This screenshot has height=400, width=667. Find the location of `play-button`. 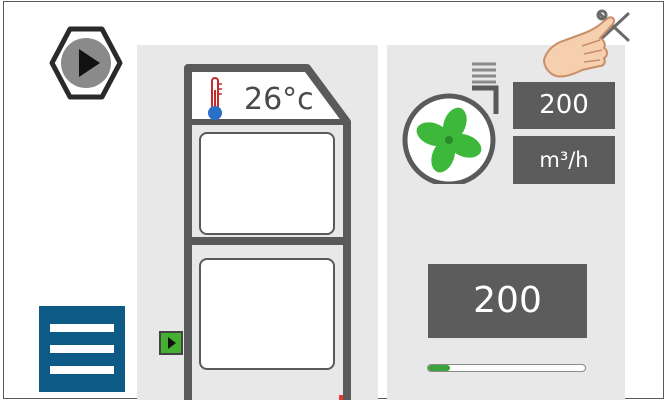

play-button is located at coordinates (86, 63).